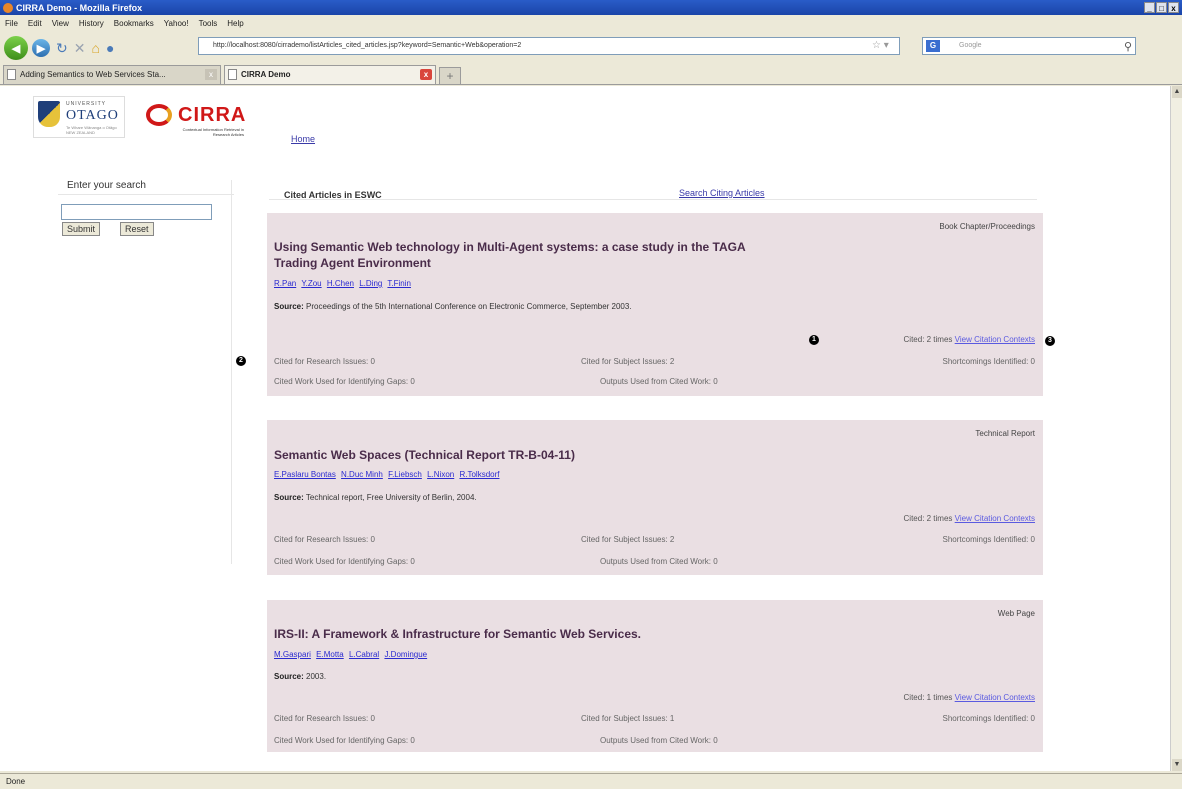 The height and width of the screenshot is (789, 1182). What do you see at coordinates (110, 48) in the screenshot?
I see `yahoo-icon: ●` at bounding box center [110, 48].